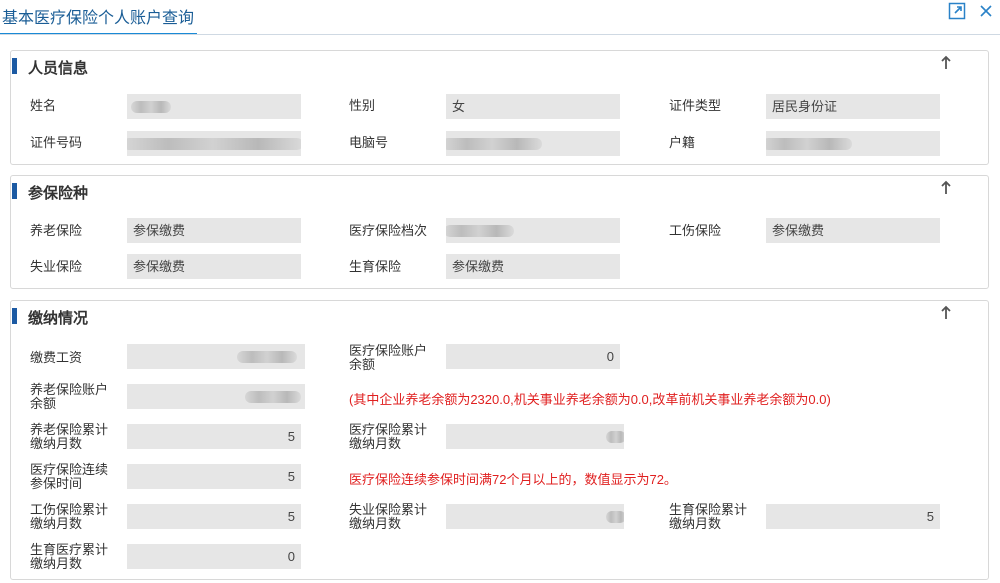 This screenshot has height=583, width=1000. Describe the element at coordinates (499, 316) in the screenshot. I see `panel-header: 缴纳情况` at that location.